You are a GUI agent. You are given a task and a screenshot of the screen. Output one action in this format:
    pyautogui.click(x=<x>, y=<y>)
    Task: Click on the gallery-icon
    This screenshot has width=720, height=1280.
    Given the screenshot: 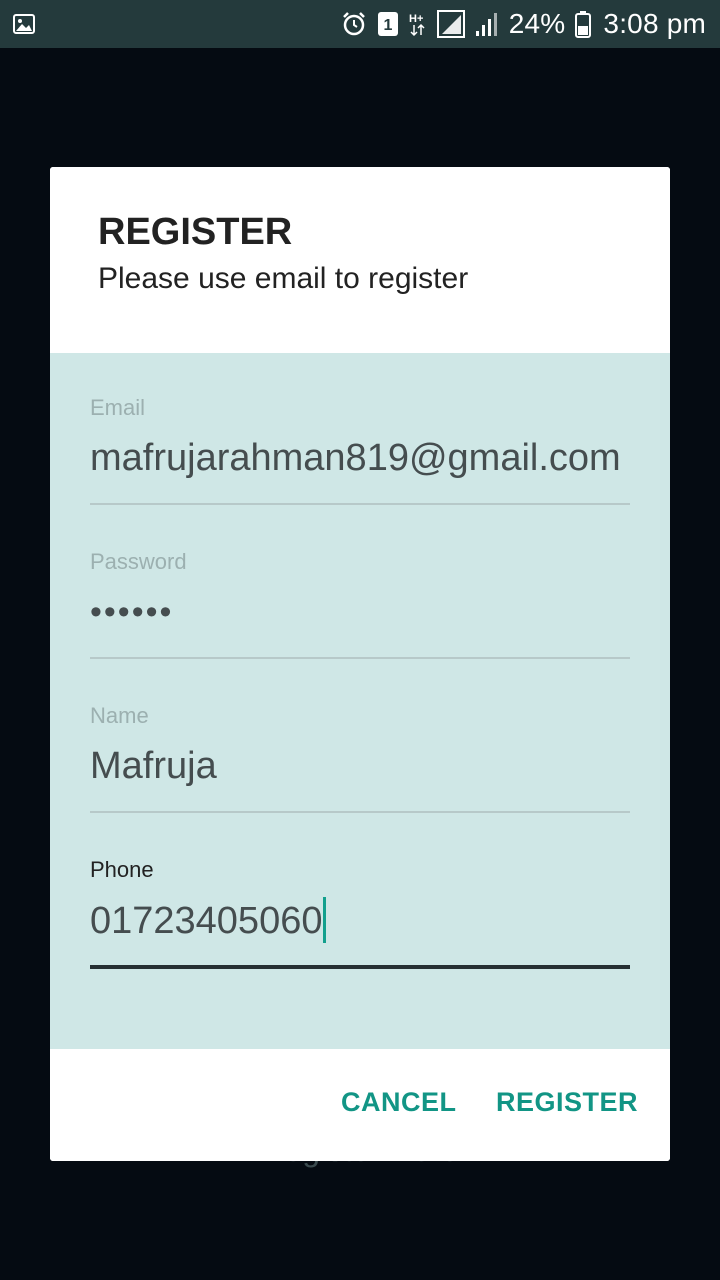 What is the action you would take?
    pyautogui.click(x=24, y=24)
    